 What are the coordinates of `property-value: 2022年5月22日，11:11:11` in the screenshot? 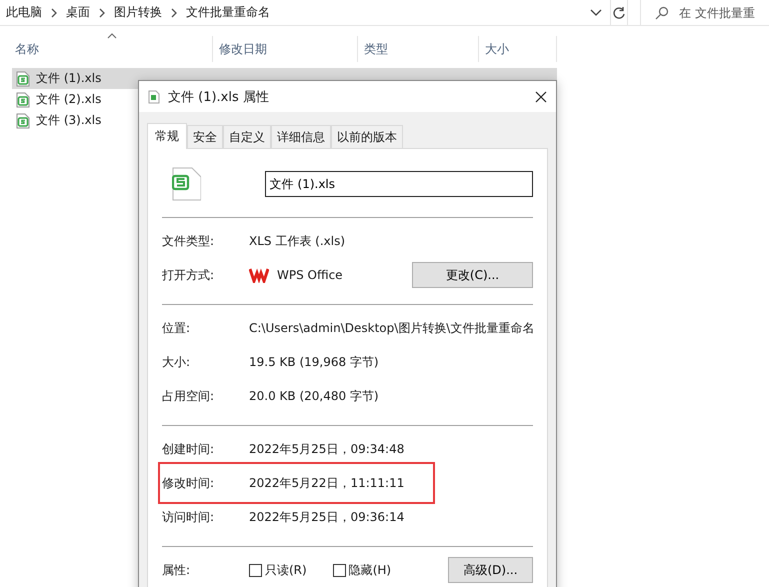 It's located at (326, 483).